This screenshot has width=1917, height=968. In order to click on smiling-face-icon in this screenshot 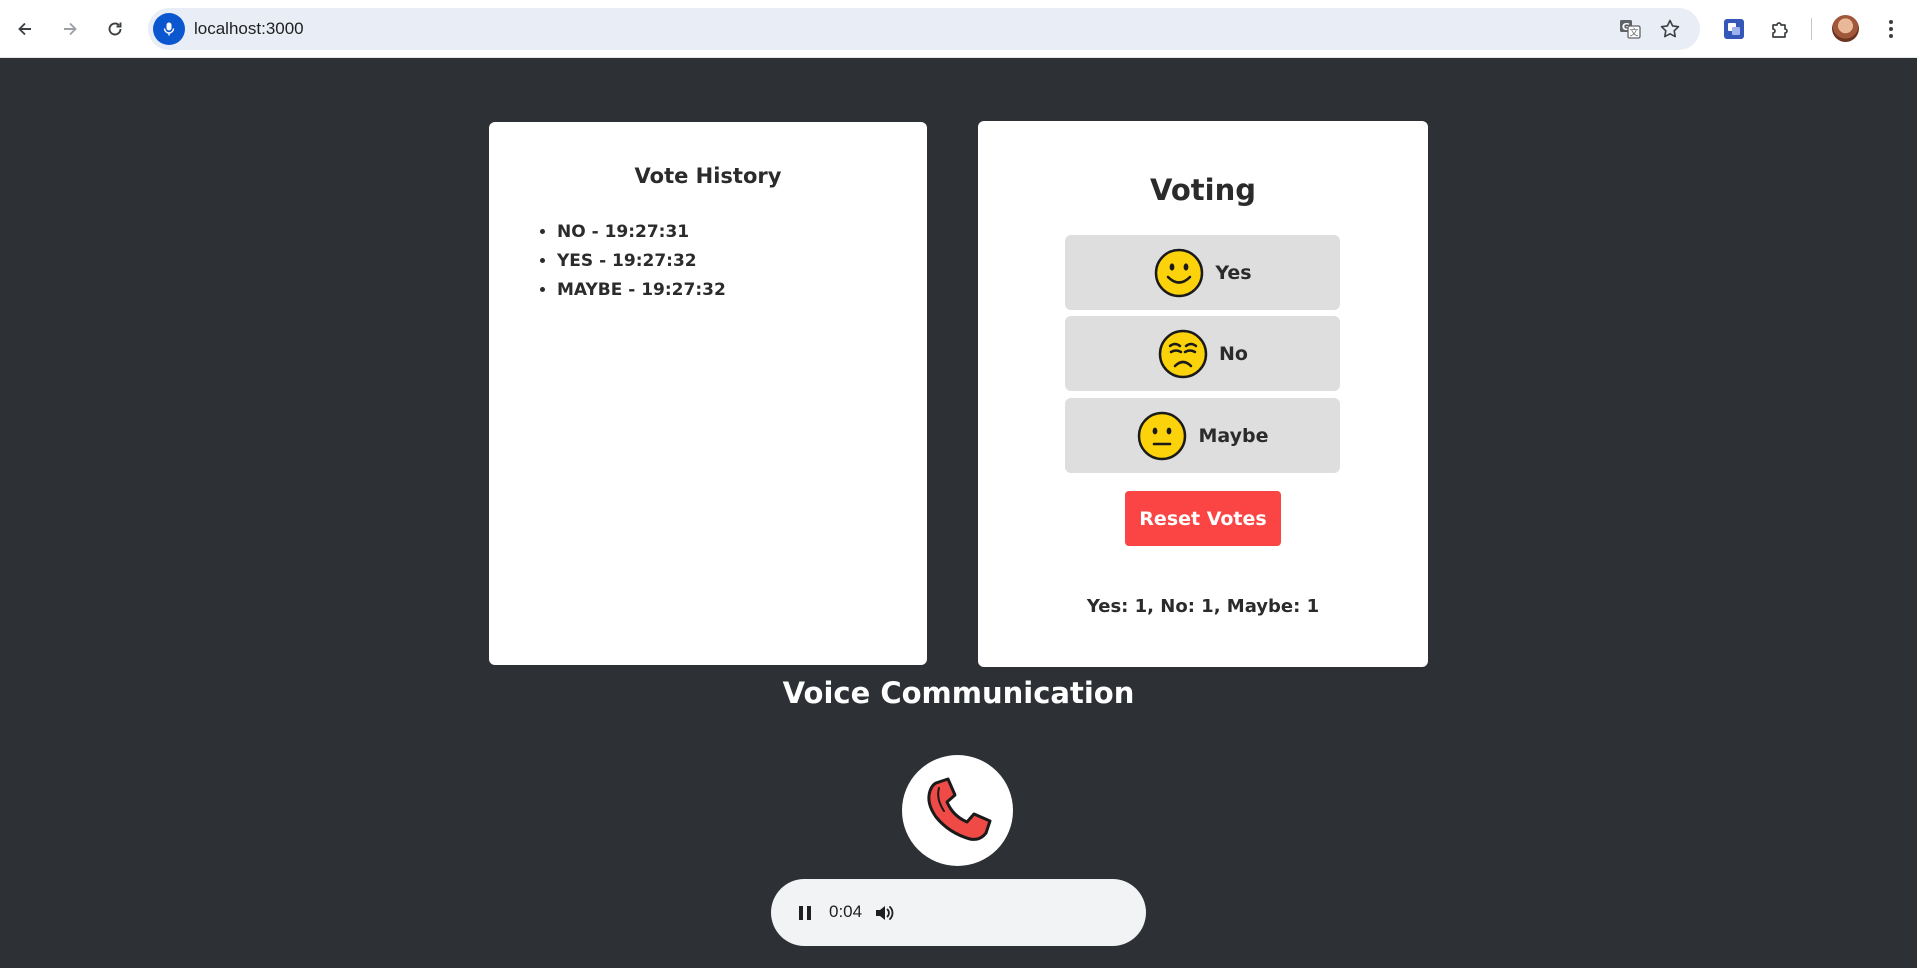, I will do `click(1179, 272)`.